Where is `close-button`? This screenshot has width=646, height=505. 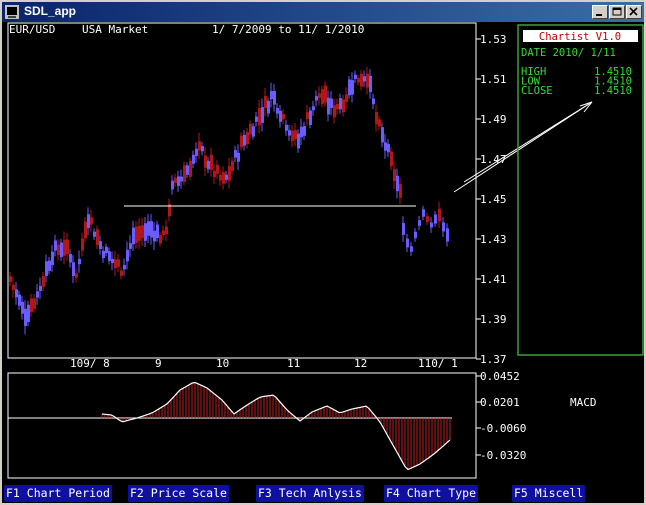
close-button is located at coordinates (634, 12).